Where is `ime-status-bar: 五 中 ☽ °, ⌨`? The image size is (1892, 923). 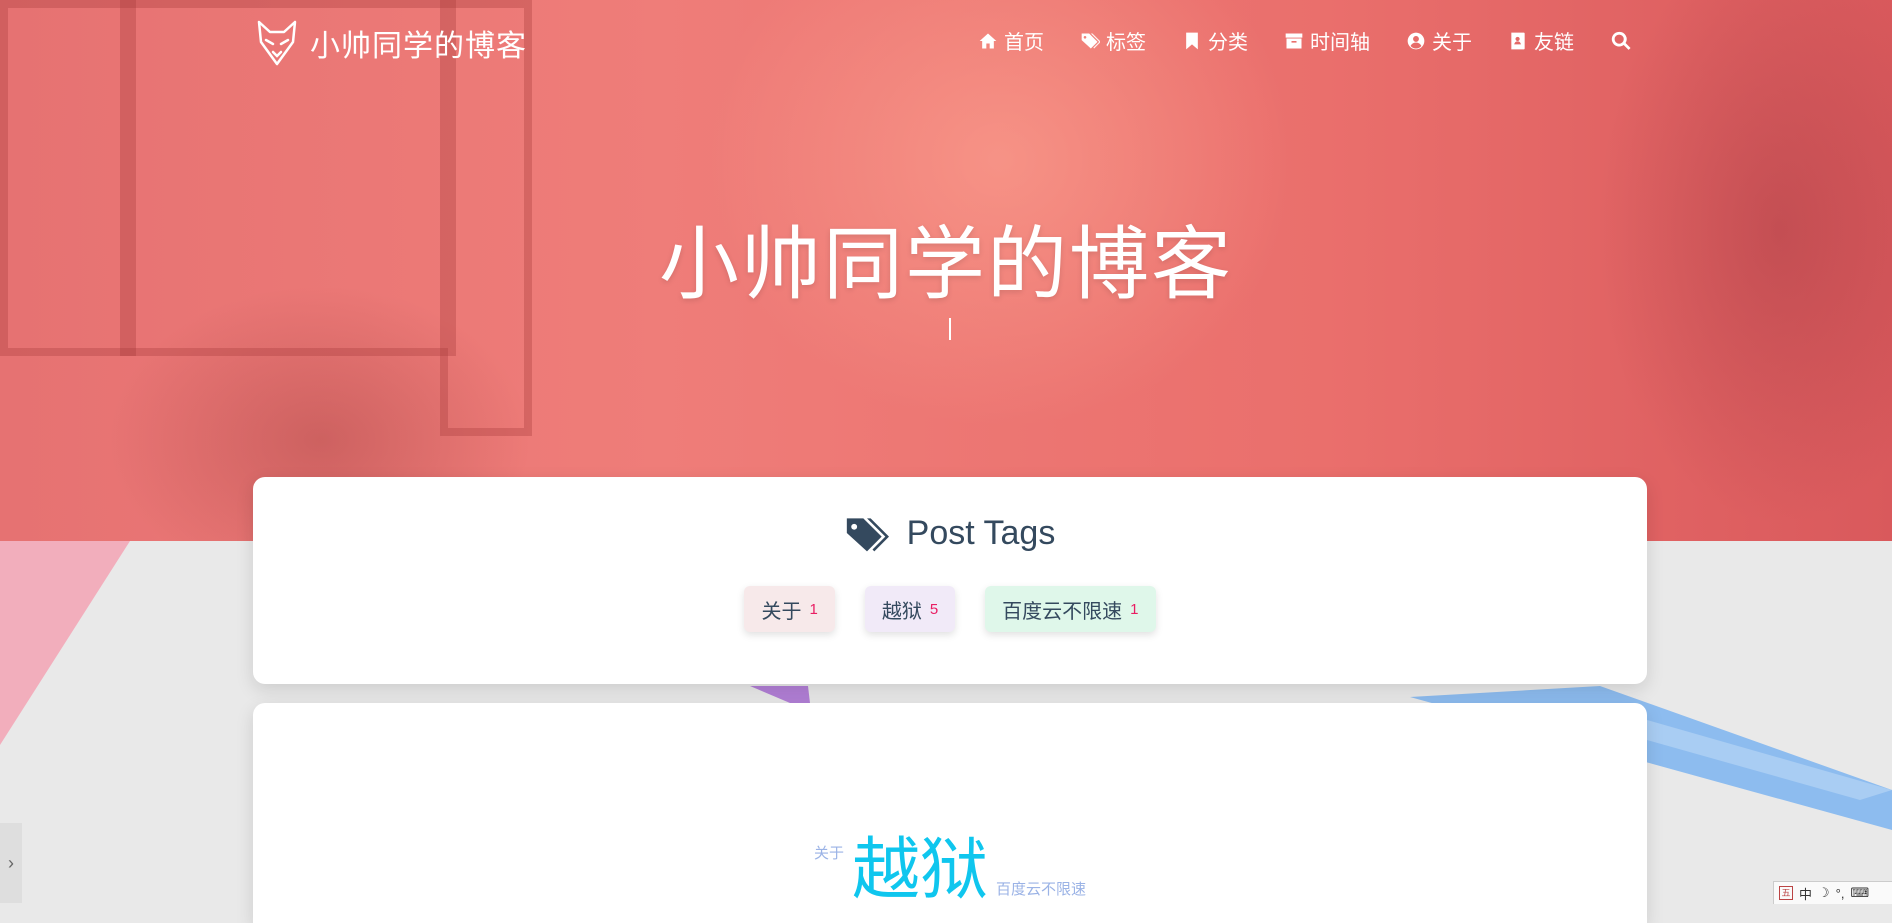 ime-status-bar: 五 中 ☽ °, ⌨ is located at coordinates (1832, 892).